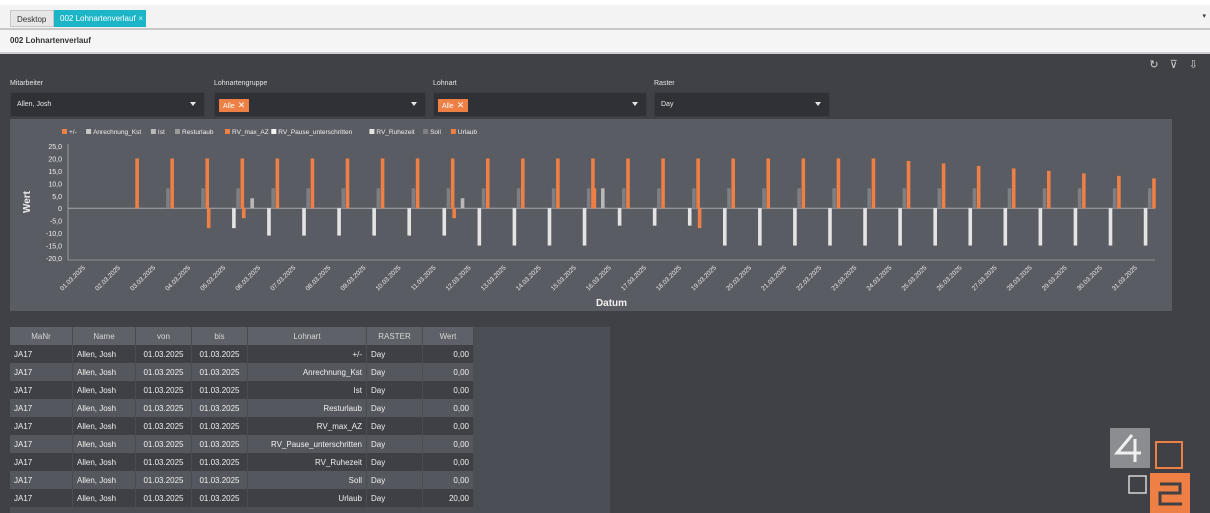 This screenshot has height=513, width=1210. What do you see at coordinates (54, 234) in the screenshot?
I see `y-tick-label: -10,0` at bounding box center [54, 234].